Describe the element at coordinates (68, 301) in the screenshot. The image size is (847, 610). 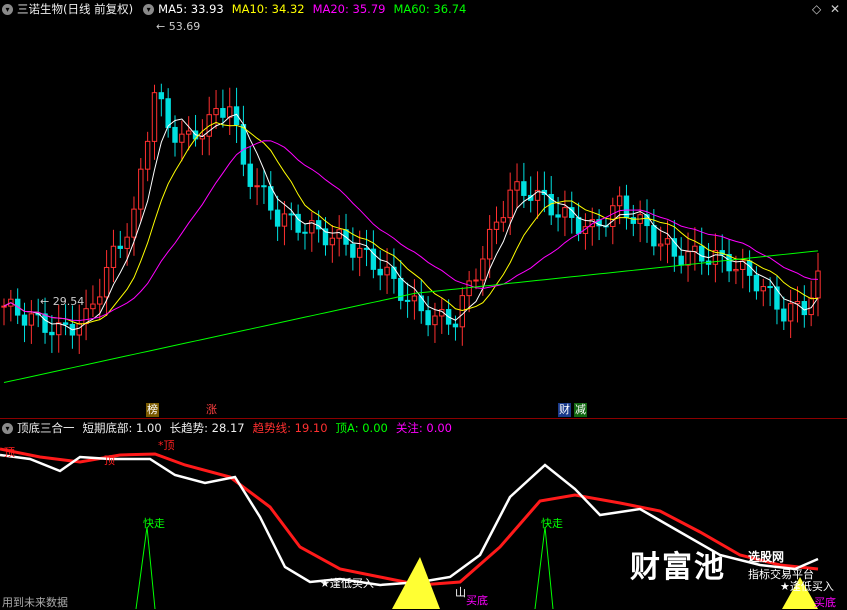
I see `low-value: 29.54` at that location.